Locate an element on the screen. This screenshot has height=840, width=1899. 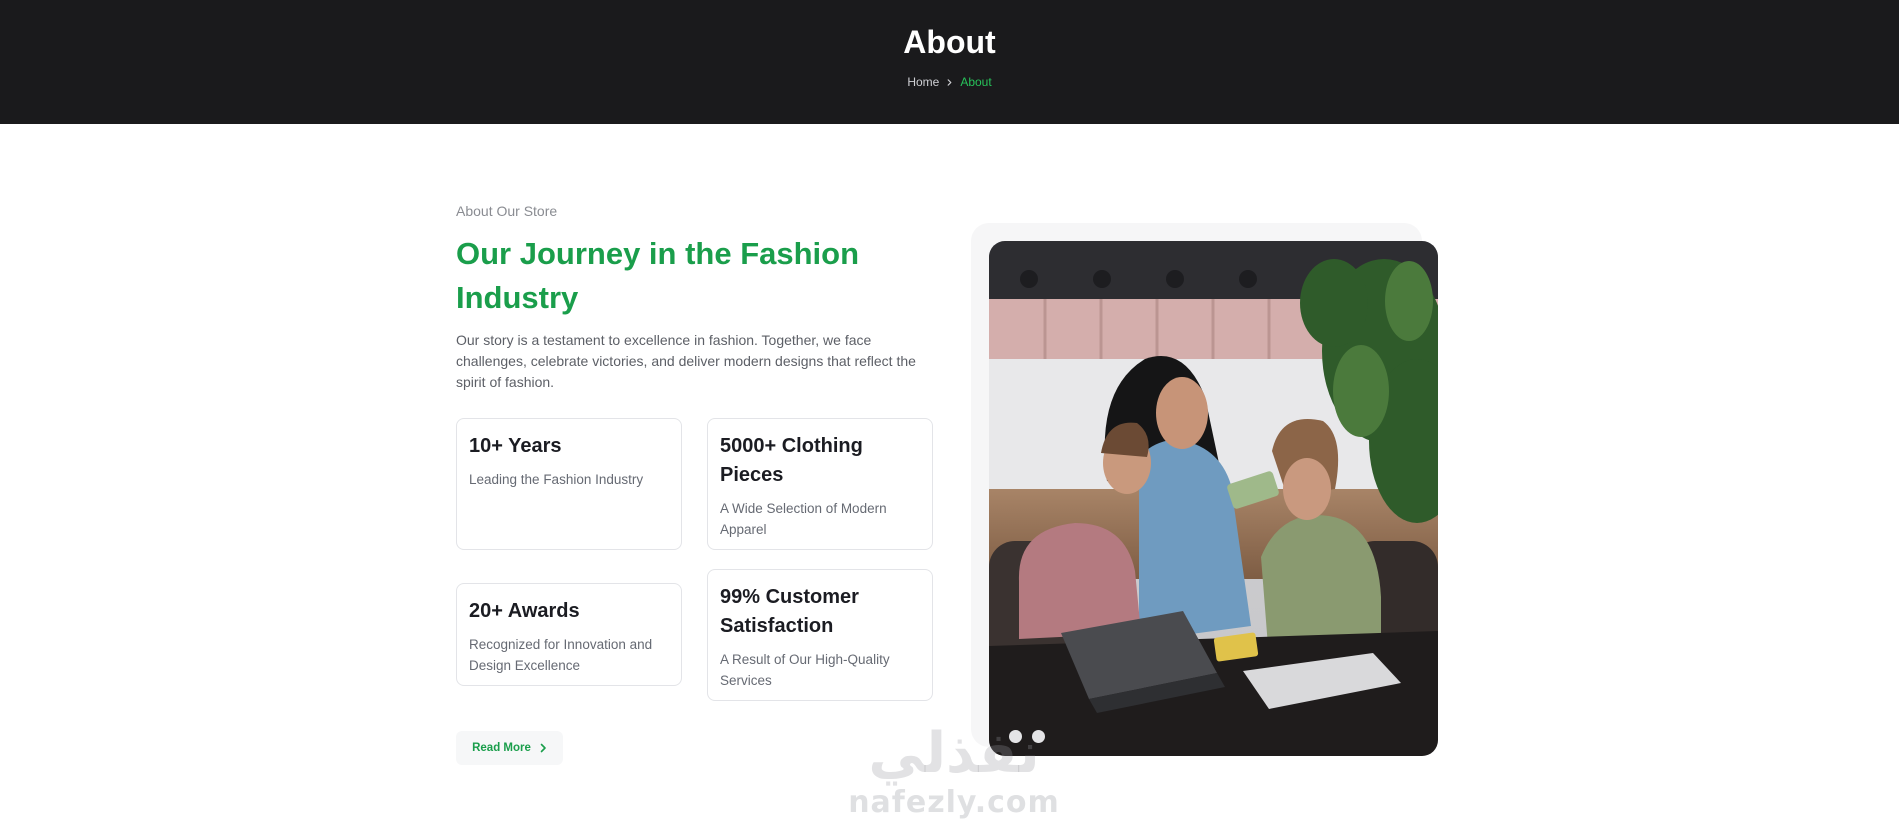
stat-card-title: 5000+ Clothing Pieces is located at coordinates (791, 460).